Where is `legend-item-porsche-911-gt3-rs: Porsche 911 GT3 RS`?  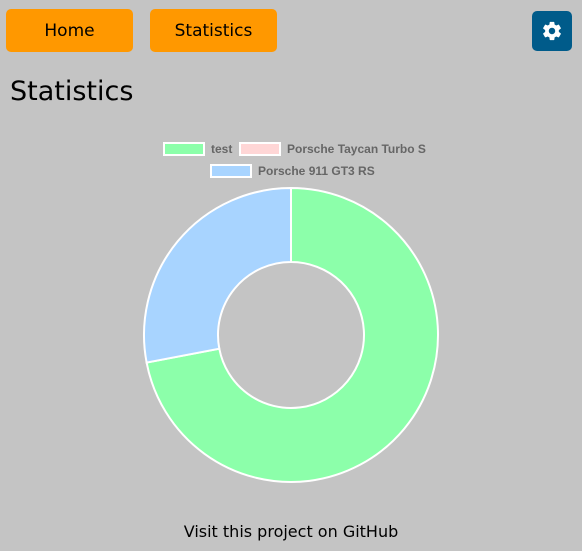 legend-item-porsche-911-gt3-rs: Porsche 911 GT3 RS is located at coordinates (292, 171).